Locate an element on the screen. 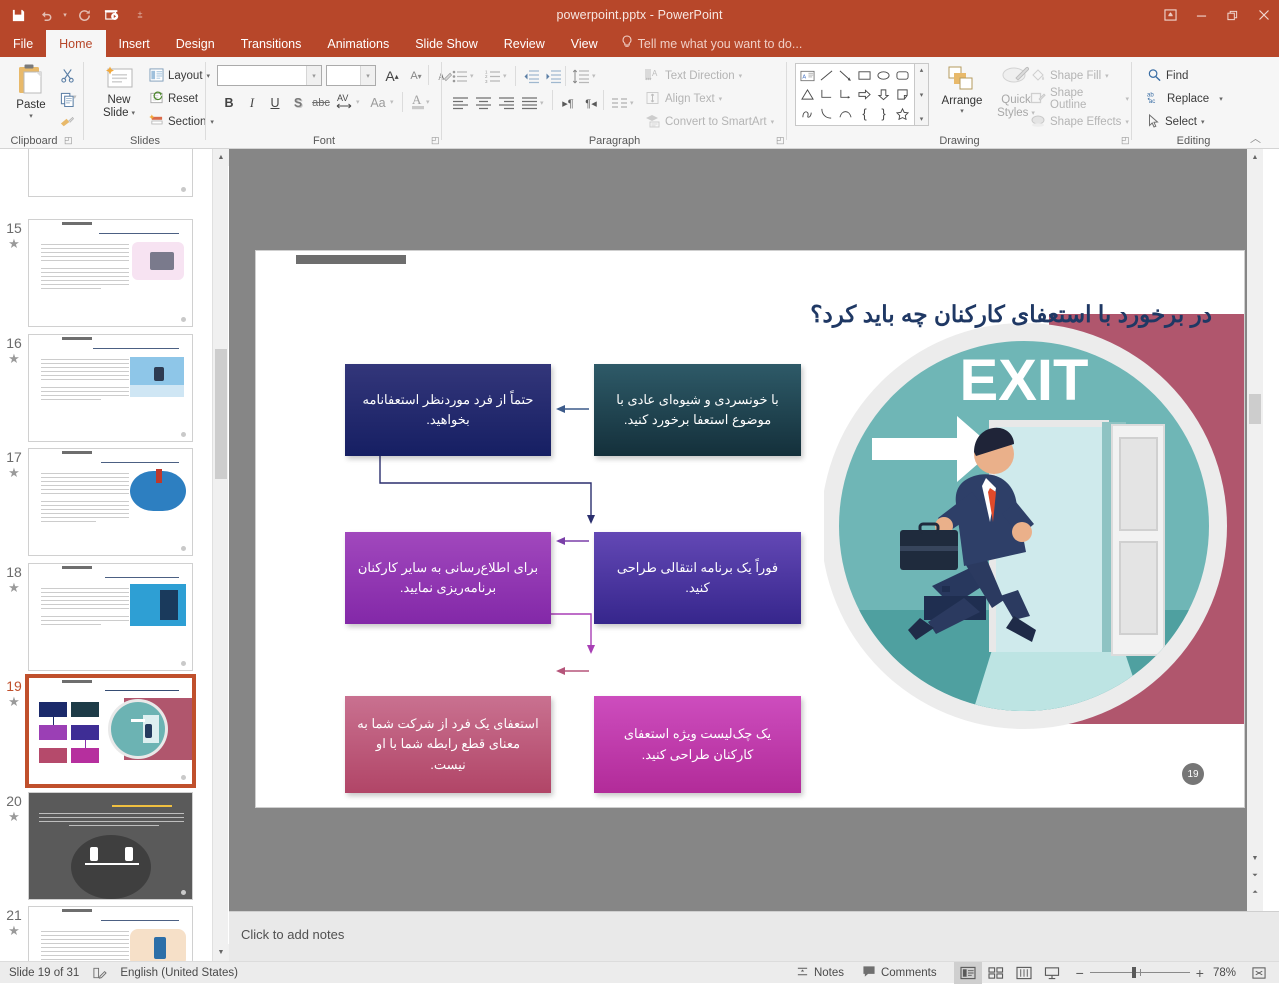 The height and width of the screenshot is (984, 1279). shape-down-arrow-icon is located at coordinates (883, 94).